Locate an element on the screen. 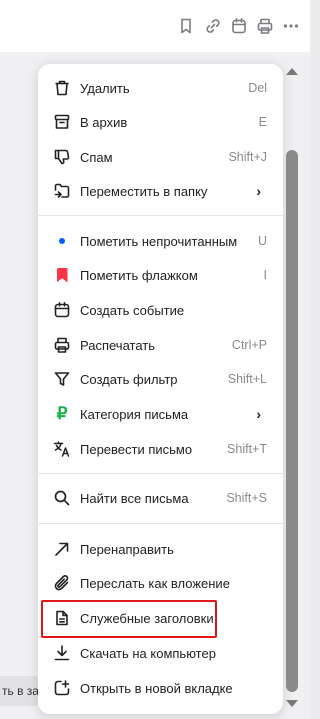  menu-item-forward-as-attachment: Переслать как вложение is located at coordinates (160, 583).